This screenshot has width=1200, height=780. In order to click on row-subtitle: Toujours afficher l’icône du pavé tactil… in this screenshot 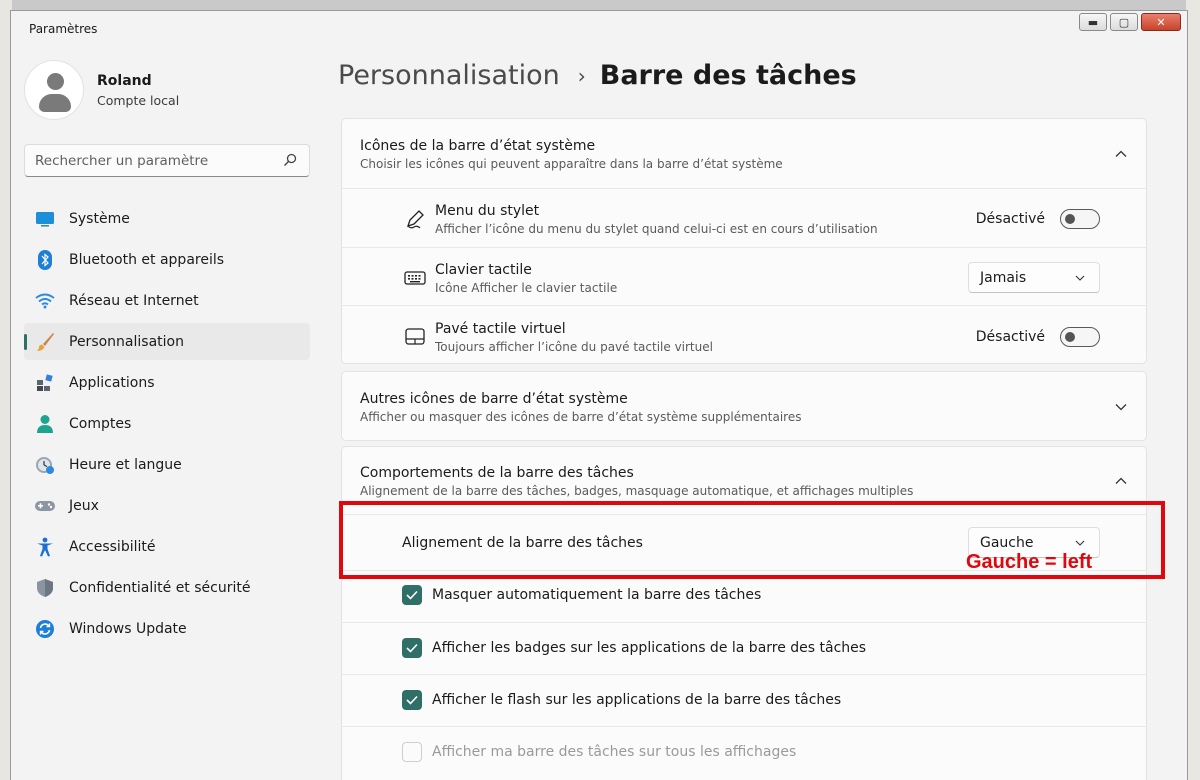, I will do `click(574, 347)`.